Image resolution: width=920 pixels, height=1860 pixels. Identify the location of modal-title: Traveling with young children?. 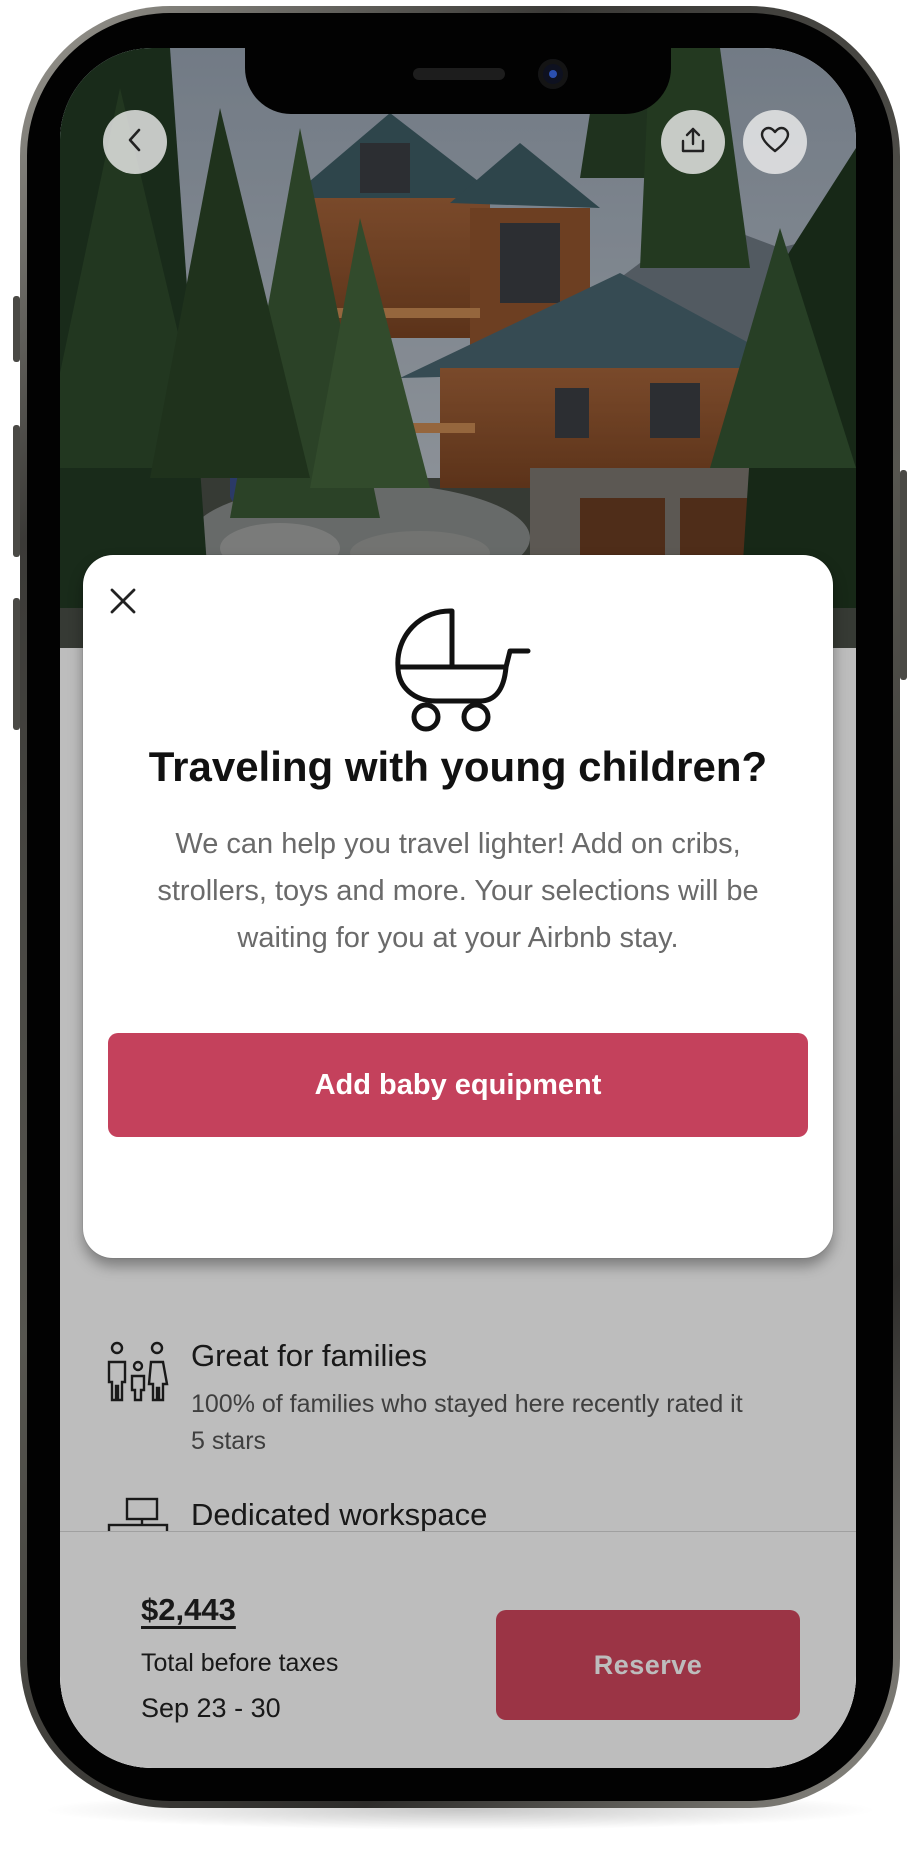
(458, 766).